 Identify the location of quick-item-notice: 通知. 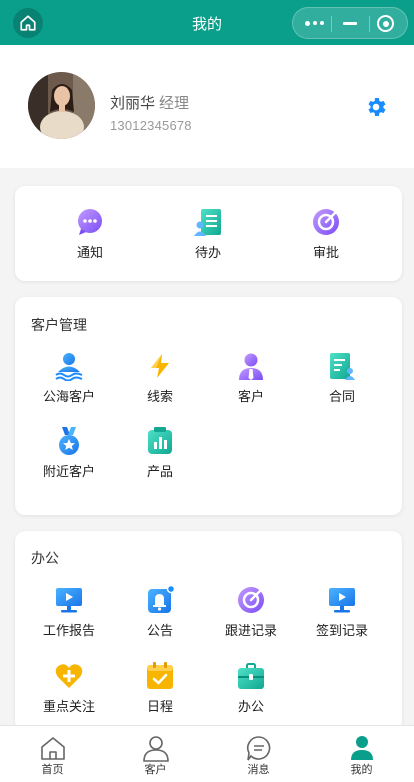
(90, 234).